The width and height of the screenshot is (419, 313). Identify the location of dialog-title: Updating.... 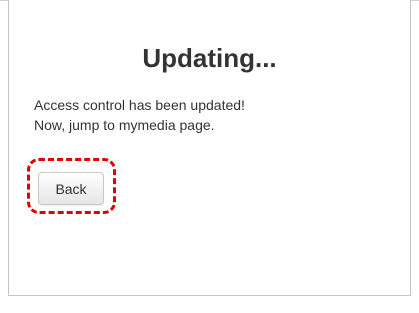
(209, 58).